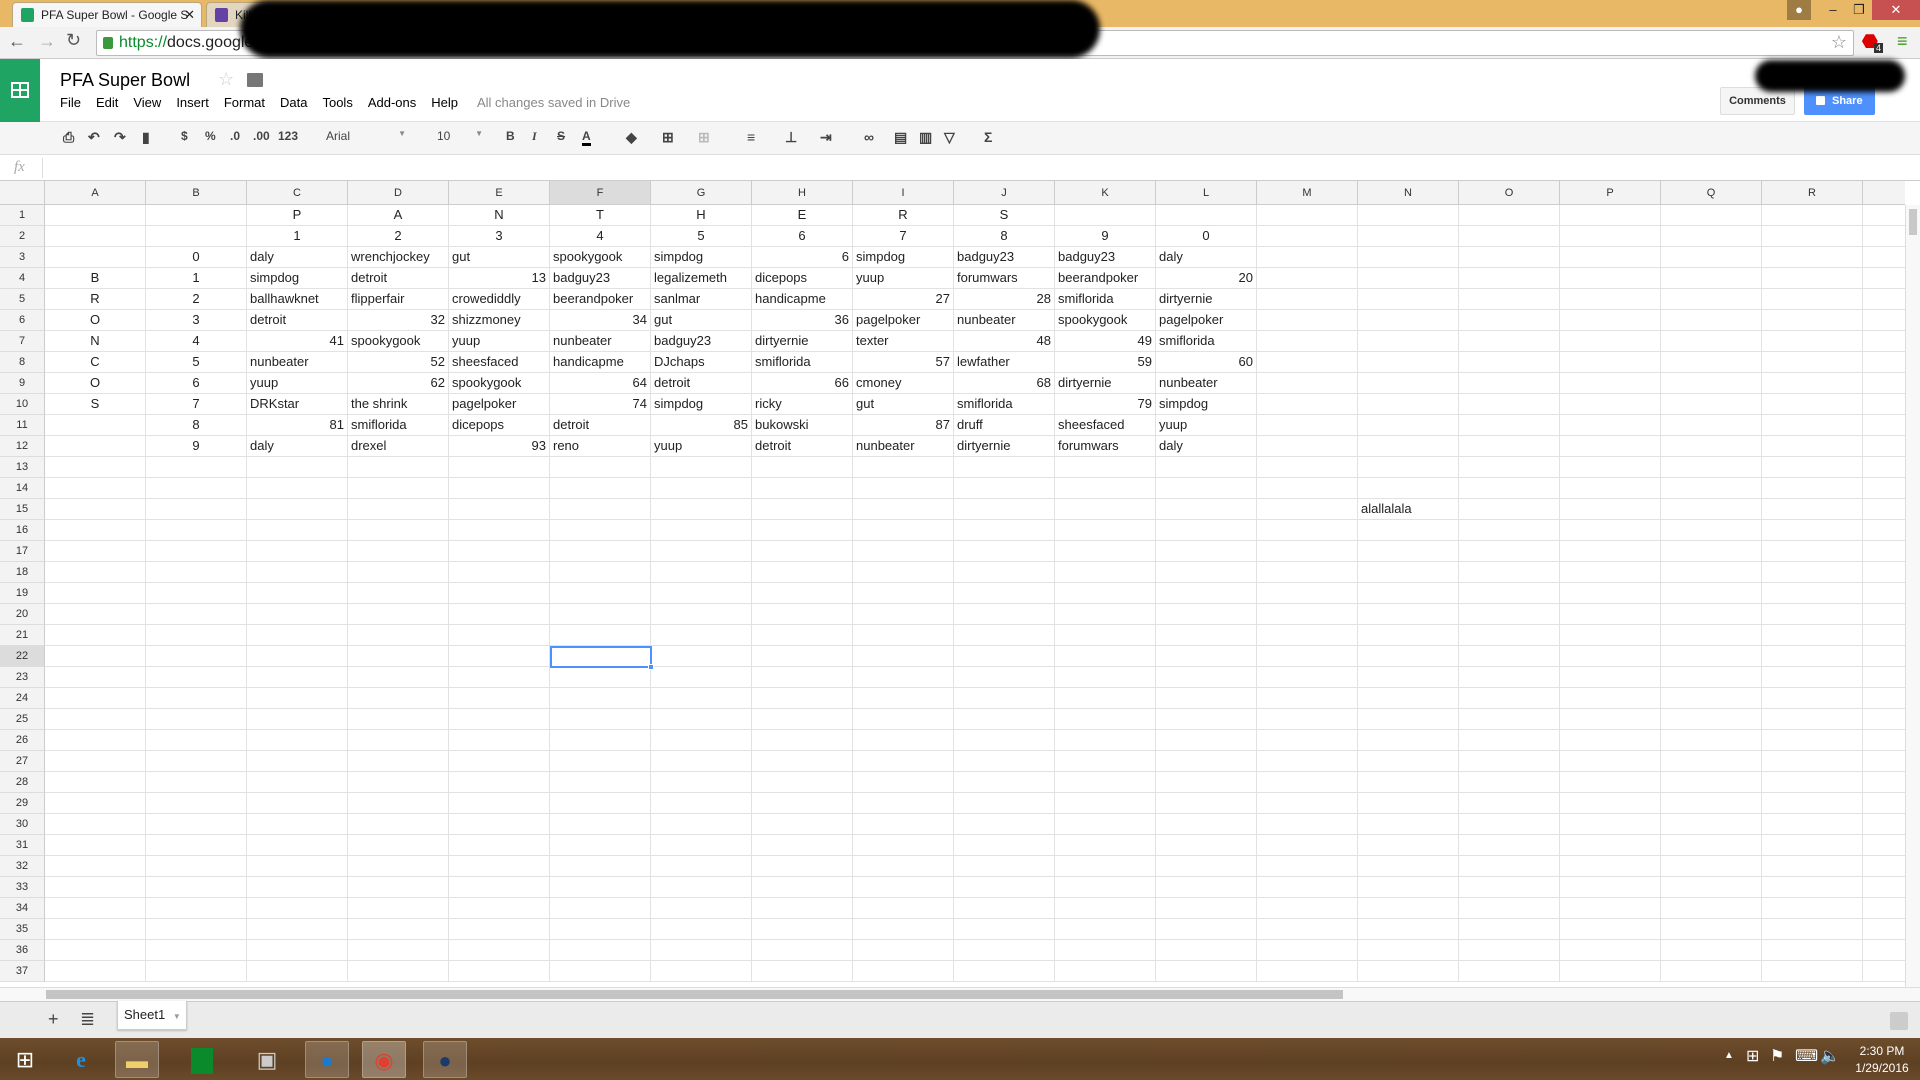 This screenshot has height=1080, width=1920. What do you see at coordinates (1408, 908) in the screenshot?
I see `cell-N34` at bounding box center [1408, 908].